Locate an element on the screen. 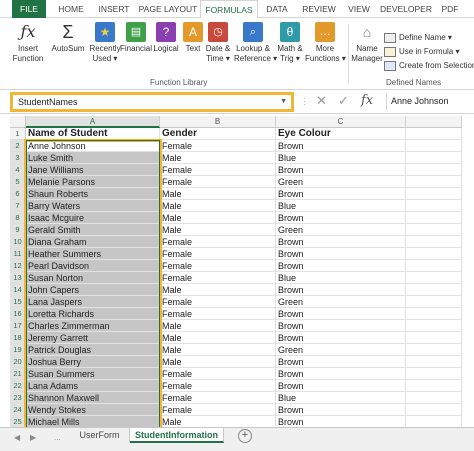 This screenshot has width=474, height=451. cell-a: Heather Summers is located at coordinates (93, 254).